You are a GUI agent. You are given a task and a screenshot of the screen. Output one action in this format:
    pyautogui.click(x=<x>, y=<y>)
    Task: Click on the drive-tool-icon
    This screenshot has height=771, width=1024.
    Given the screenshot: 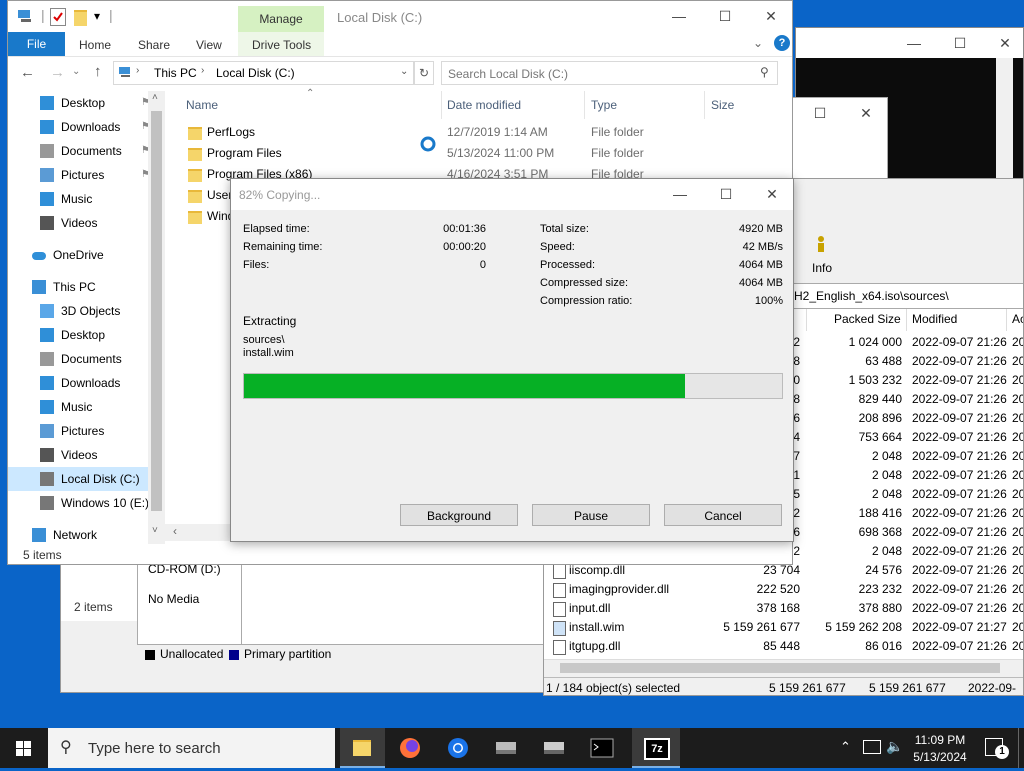 What is the action you would take?
    pyautogui.click(x=554, y=748)
    